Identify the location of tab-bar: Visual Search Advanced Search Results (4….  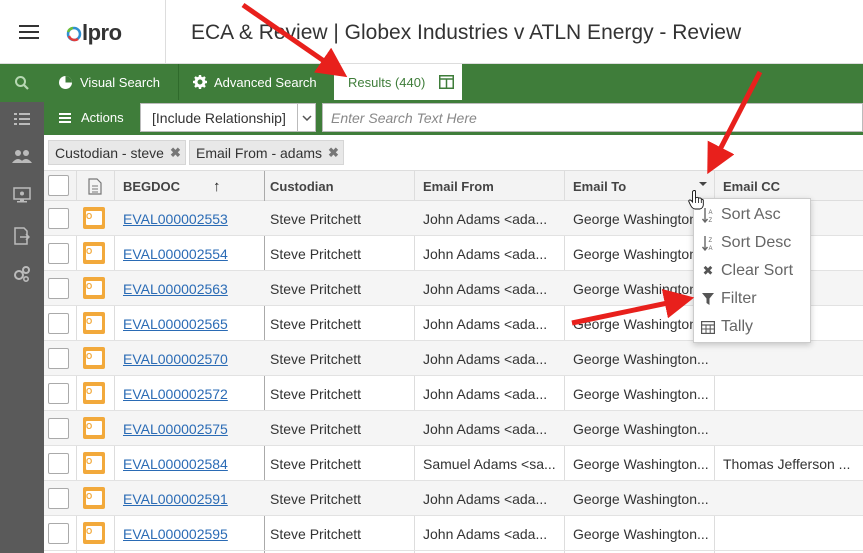
(453, 82).